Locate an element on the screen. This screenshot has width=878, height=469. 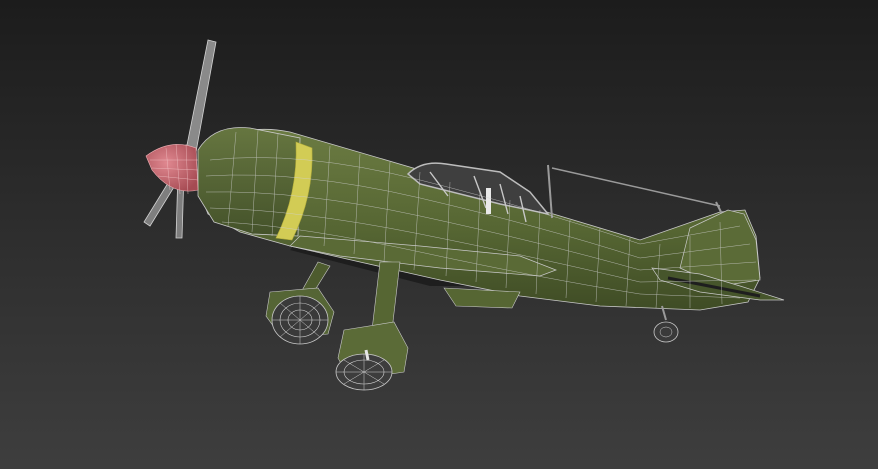
near-gear-strut is located at coordinates (386, 296).